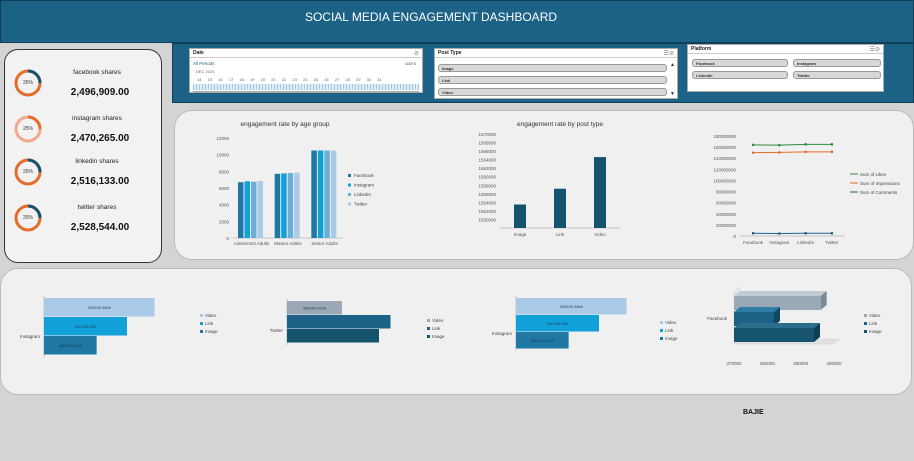 The image size is (914, 461). What do you see at coordinates (363, 194) in the screenshot?
I see `legend-label: LinkedIn` at bounding box center [363, 194].